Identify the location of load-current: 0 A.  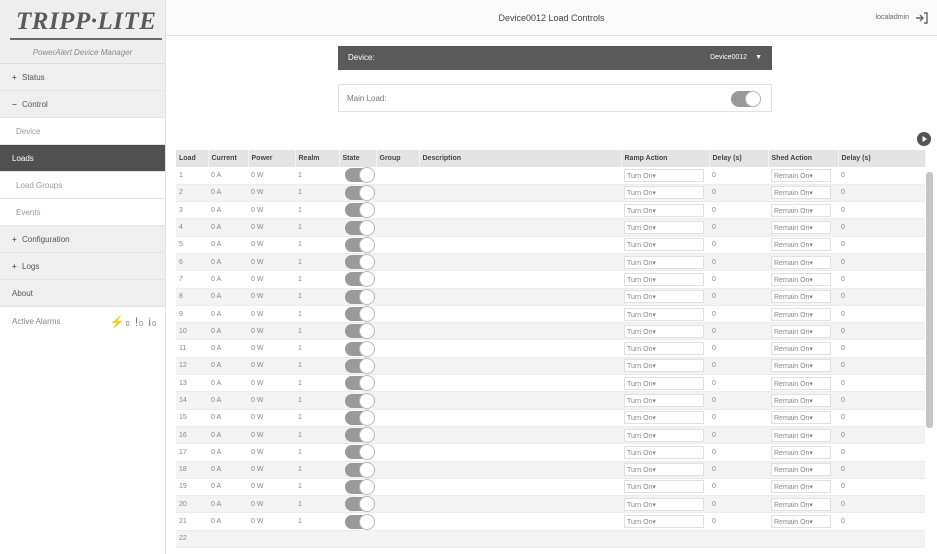
(228, 210).